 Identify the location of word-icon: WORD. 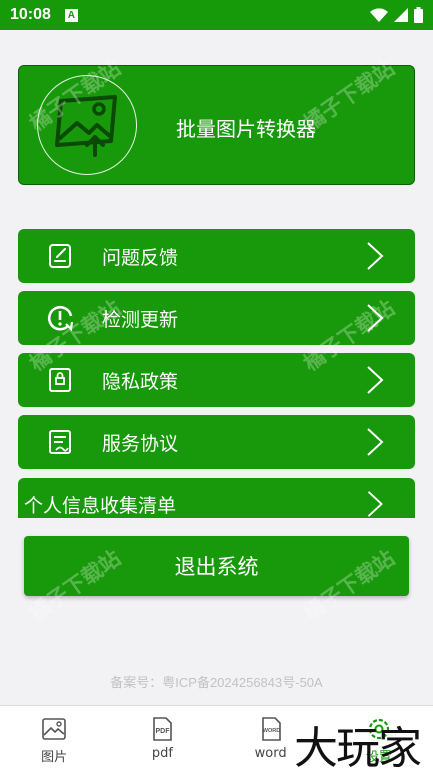
(271, 729).